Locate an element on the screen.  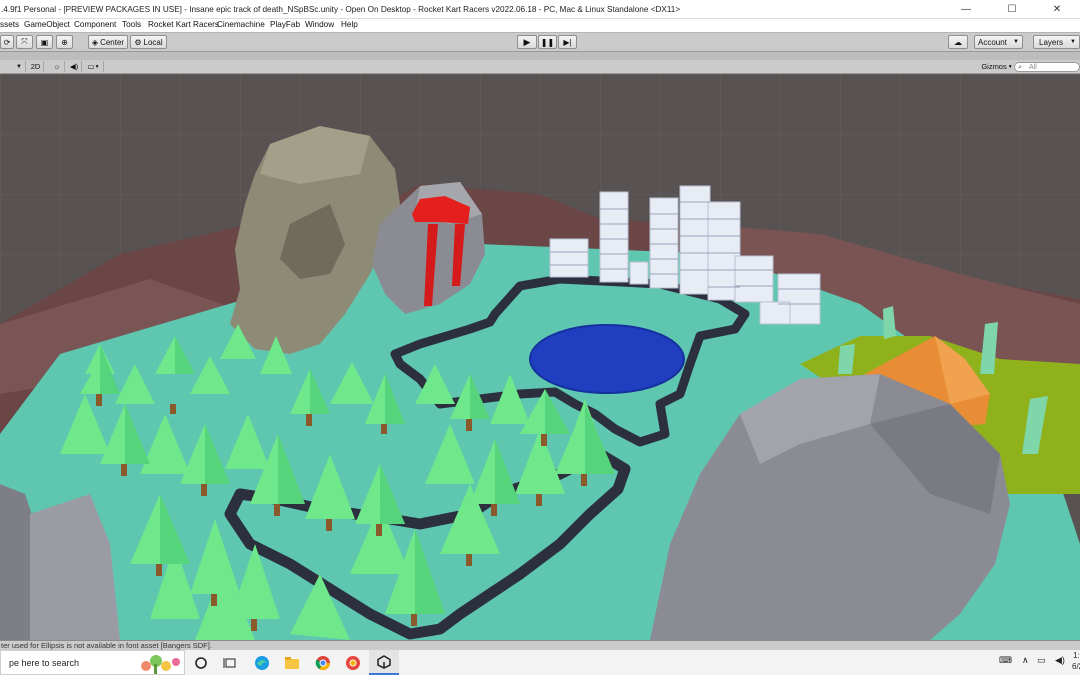
pivot-icon: ◈ is located at coordinates (95, 42).